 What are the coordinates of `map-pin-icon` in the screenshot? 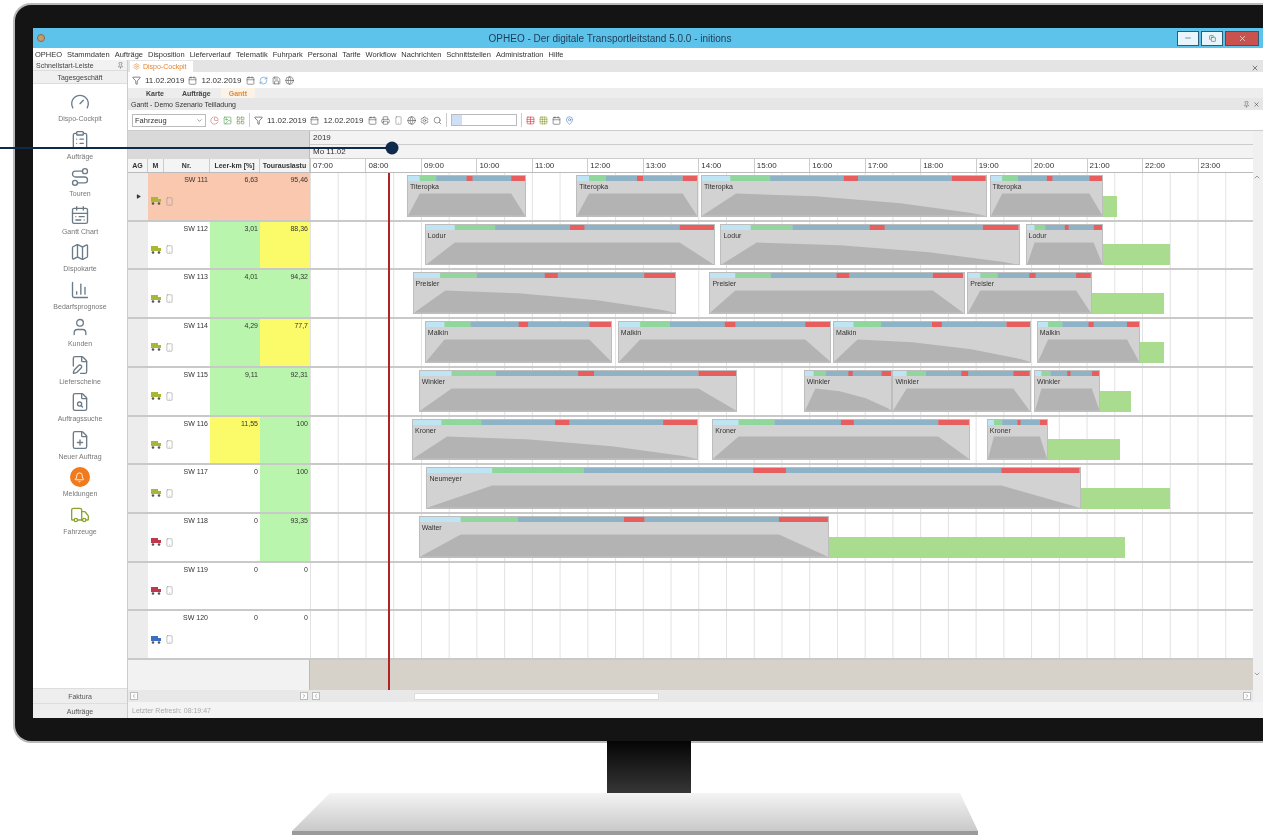 It's located at (569, 120).